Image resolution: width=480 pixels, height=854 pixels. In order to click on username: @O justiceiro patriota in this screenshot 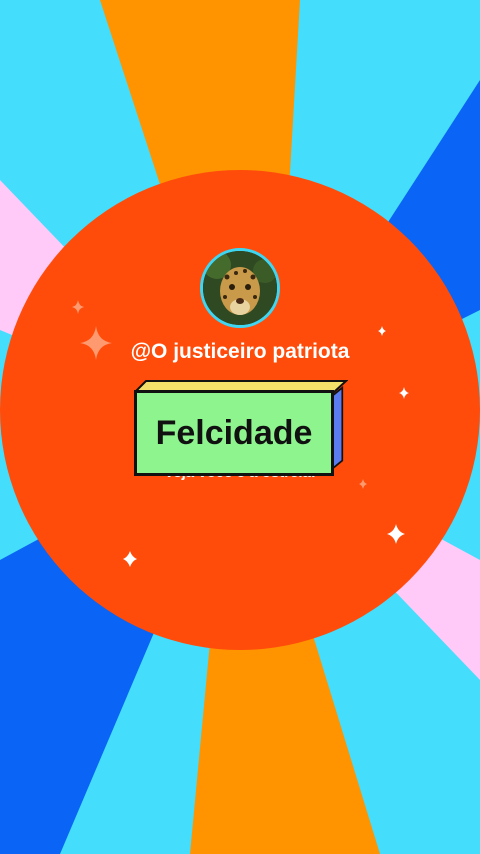, I will do `click(240, 351)`.